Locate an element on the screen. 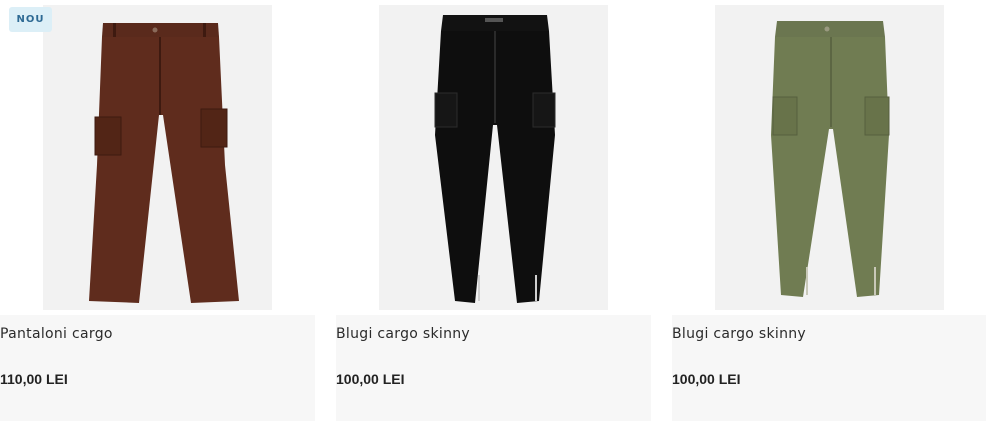 This screenshot has width=986, height=421. product-info: Pantaloni cargo 110,00 LEI is located at coordinates (157, 368).